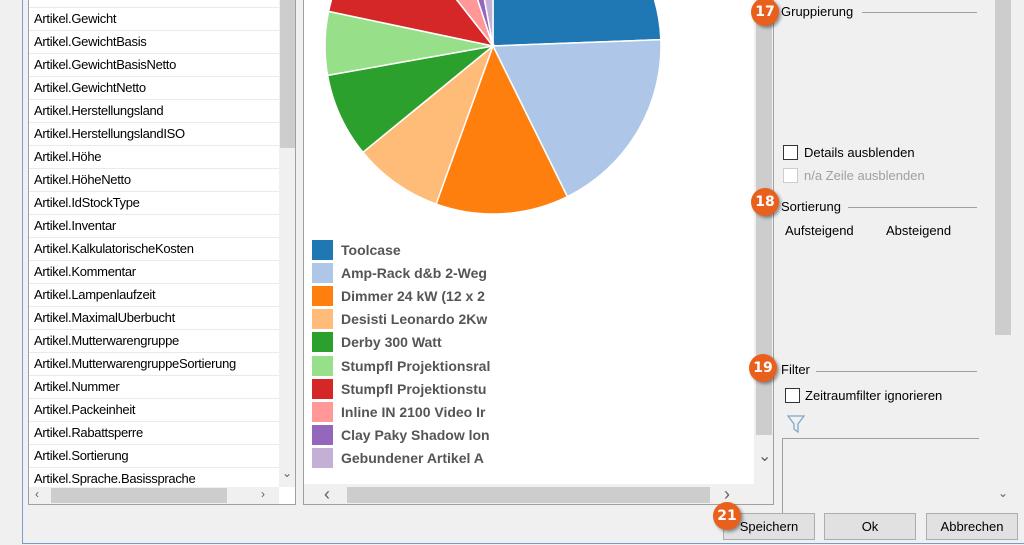 The width and height of the screenshot is (1024, 545). Describe the element at coordinates (918, 230) in the screenshot. I see `descending-option: Absteigend` at that location.